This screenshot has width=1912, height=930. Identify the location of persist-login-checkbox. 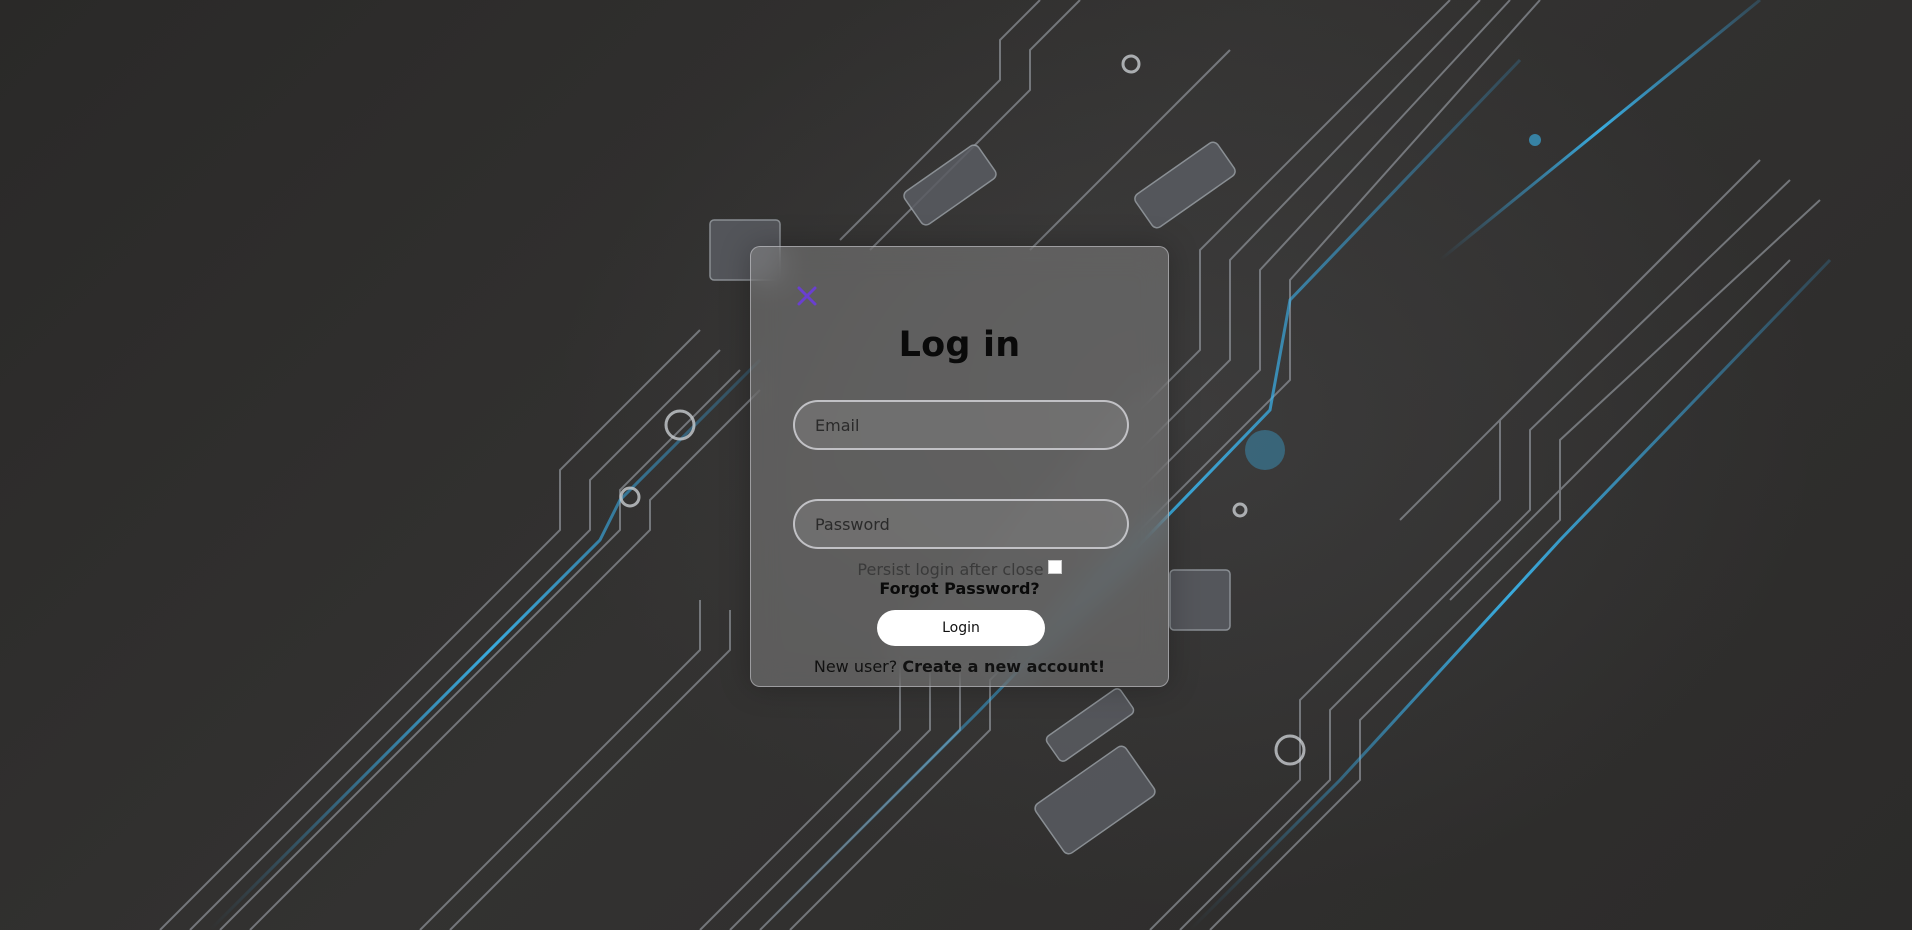
(1054, 567).